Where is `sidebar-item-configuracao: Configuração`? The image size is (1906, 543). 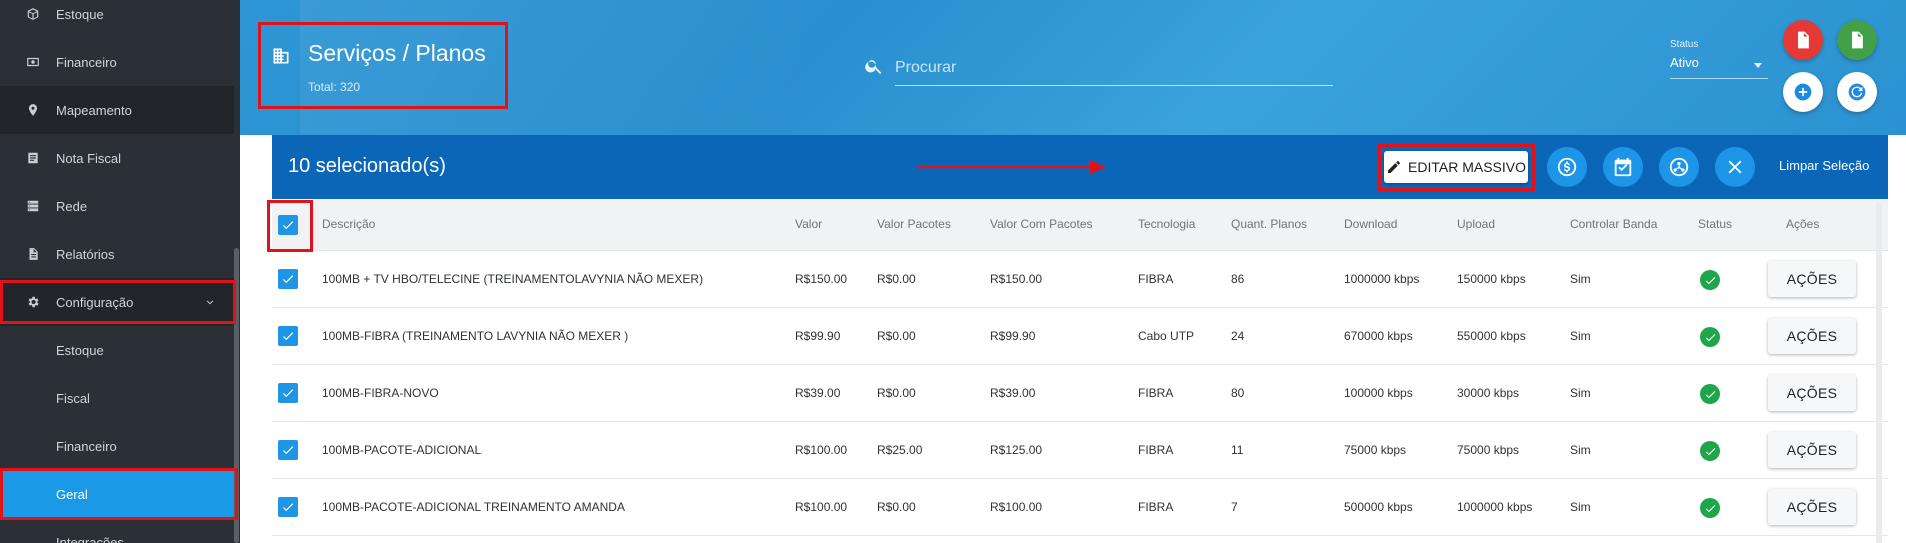 sidebar-item-configuracao: Configuração is located at coordinates (117, 302).